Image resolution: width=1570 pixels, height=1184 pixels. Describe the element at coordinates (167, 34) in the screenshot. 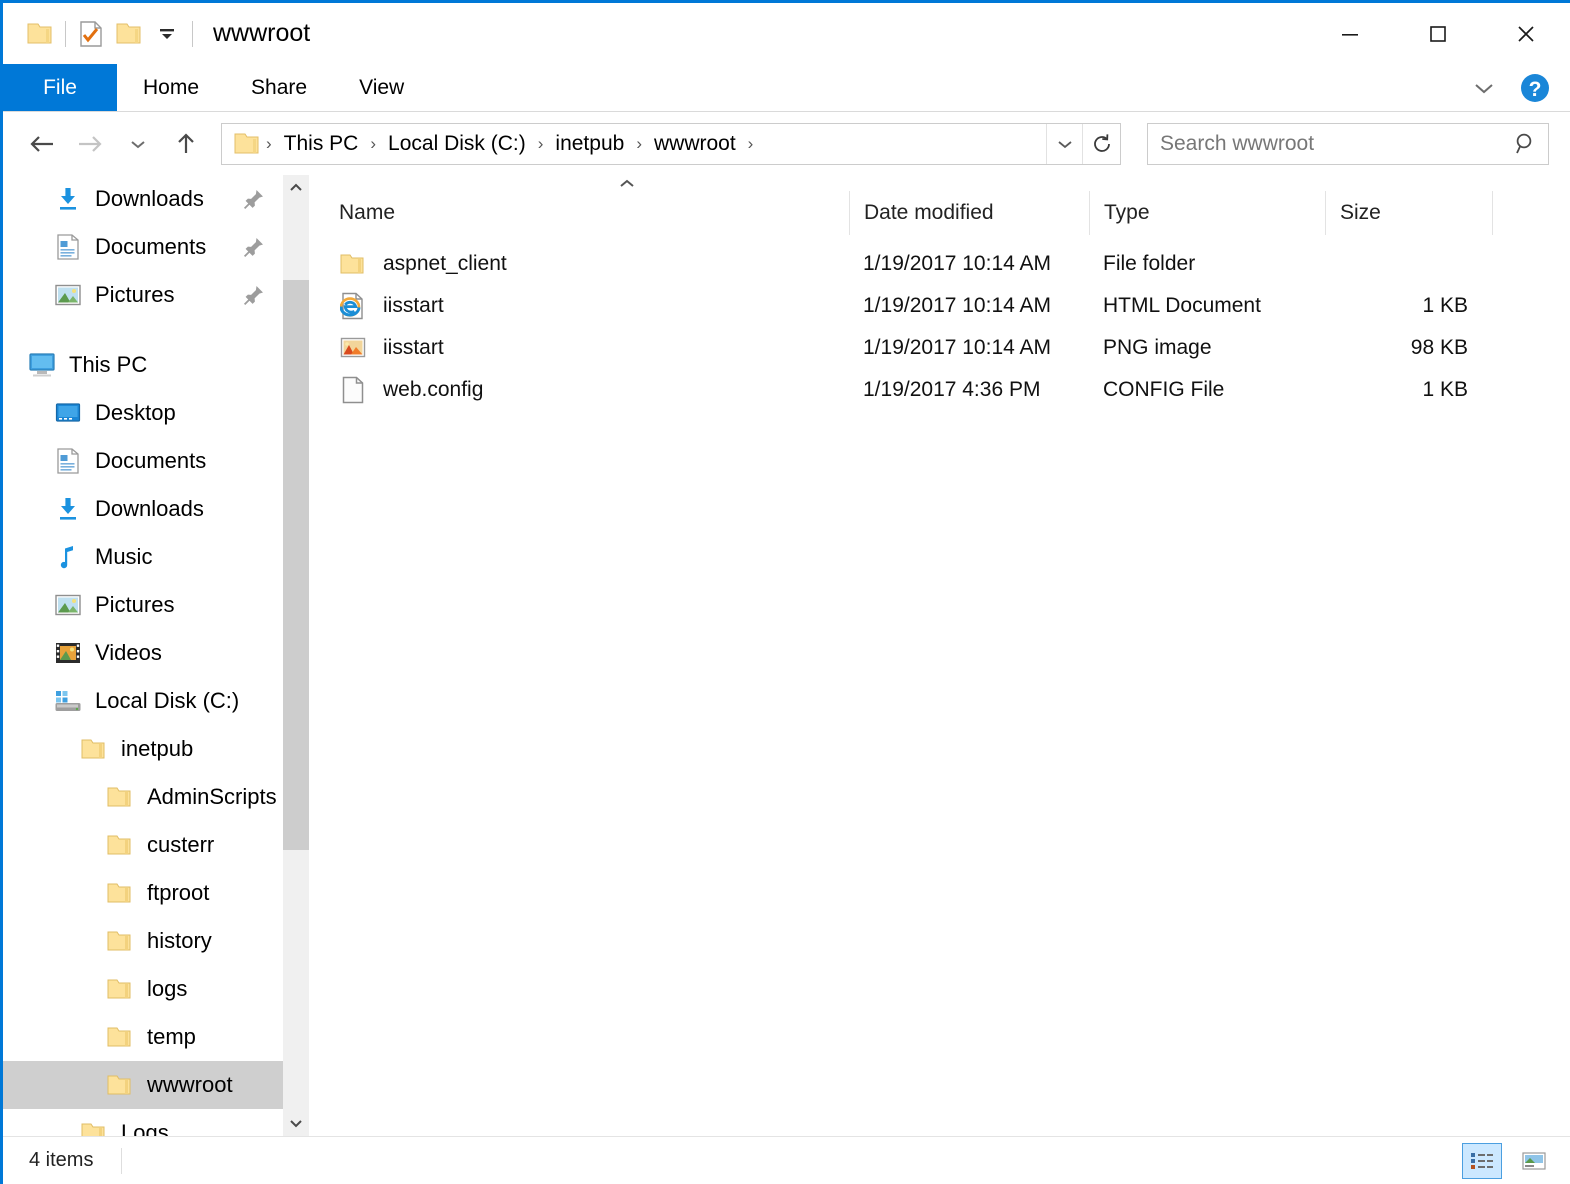

I see `customize-dropdown-icon` at that location.